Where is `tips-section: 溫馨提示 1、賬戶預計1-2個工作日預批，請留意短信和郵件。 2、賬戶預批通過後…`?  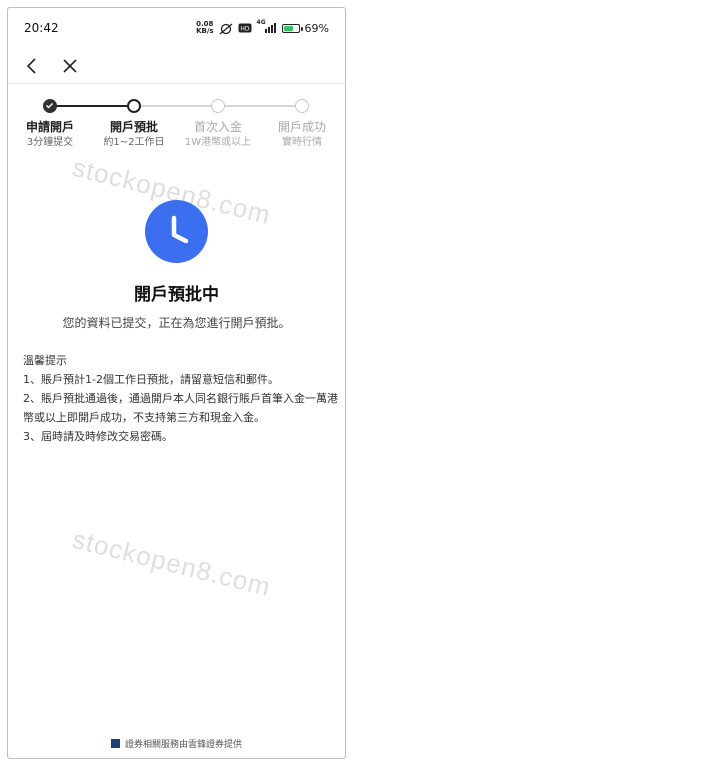
tips-section: 溫馨提示 1、賬戶預計1-2個工作日預批，請留意短信和郵件。 2、賬戶預批通過後… is located at coordinates (180, 398).